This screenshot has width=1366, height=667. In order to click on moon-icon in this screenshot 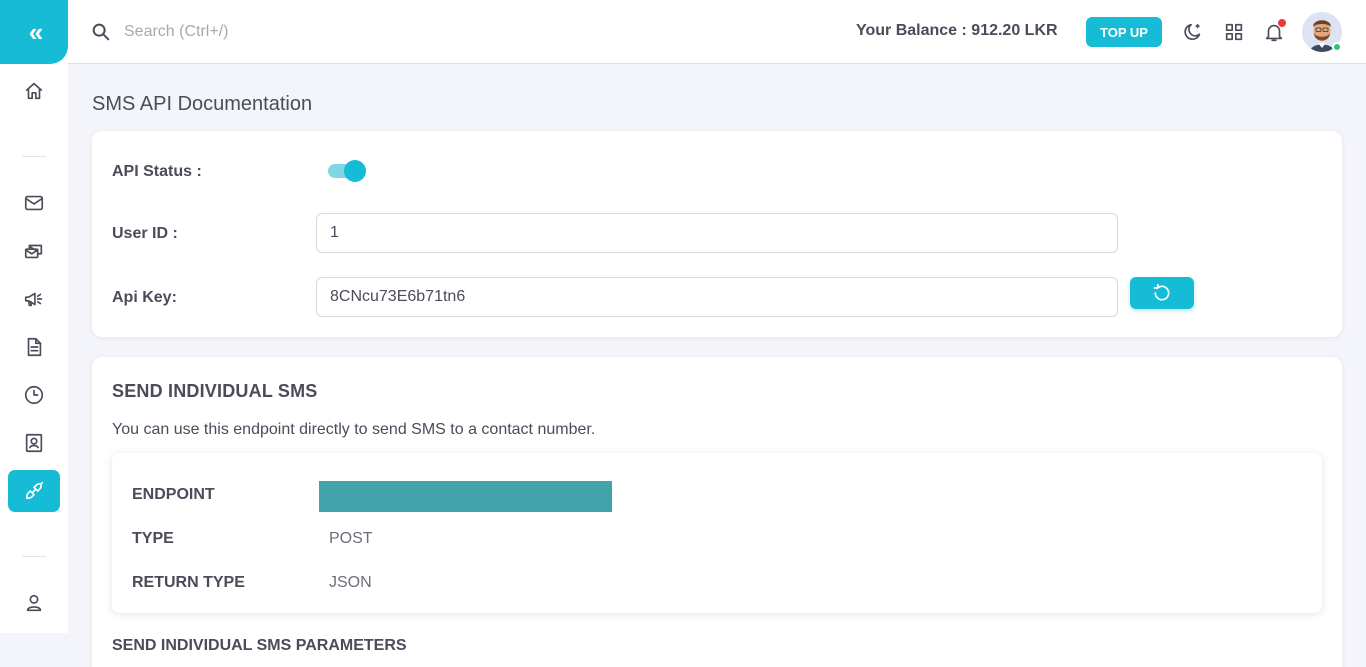, I will do `click(1192, 32)`.